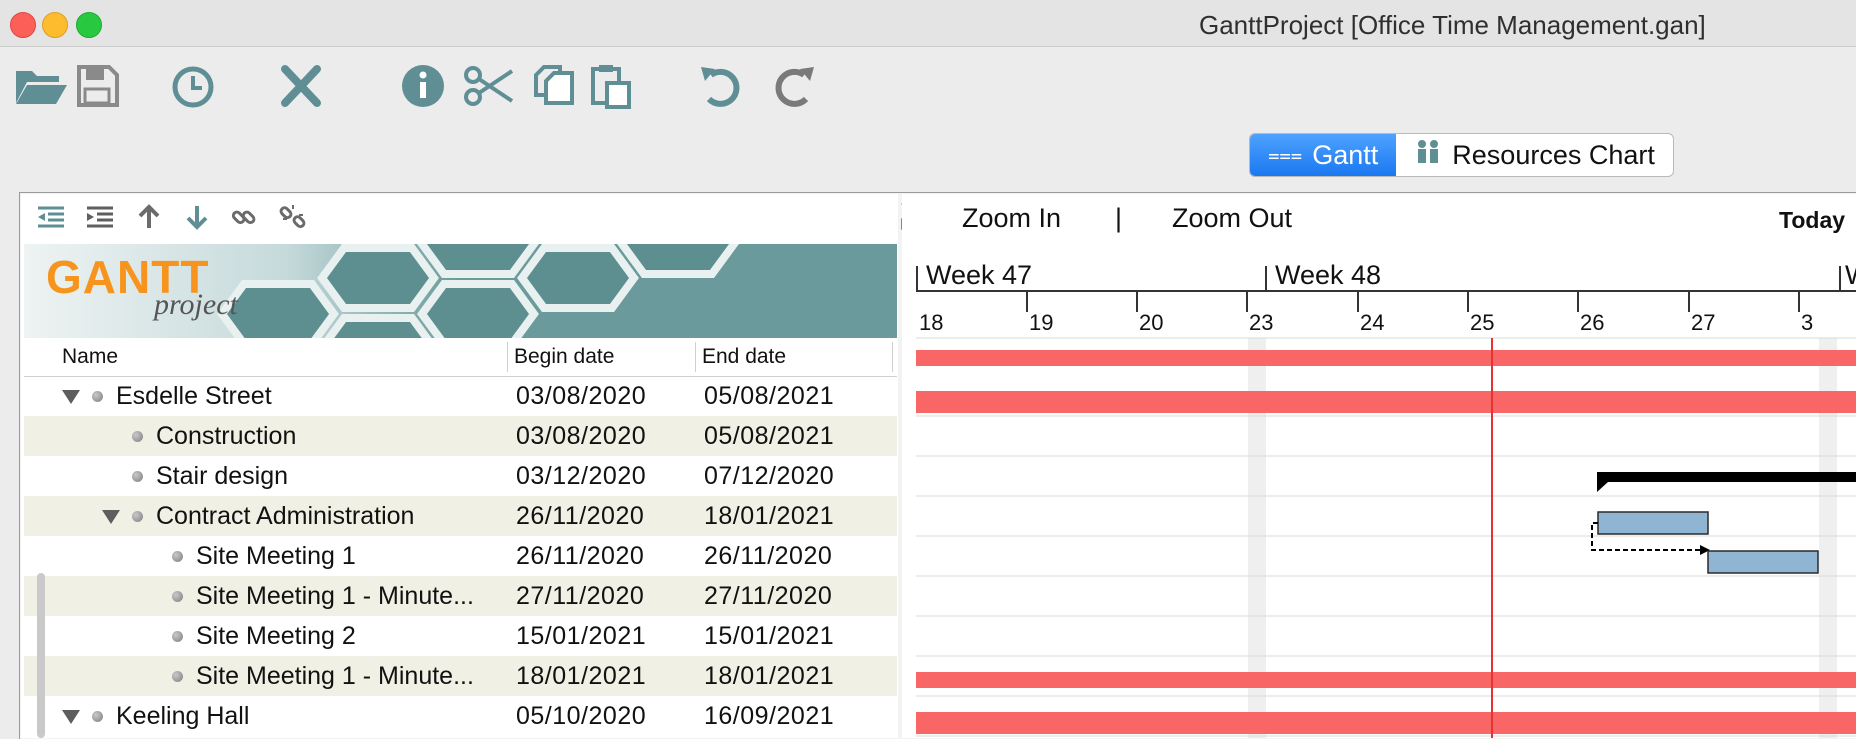  I want to click on people-icon, so click(1428, 155).